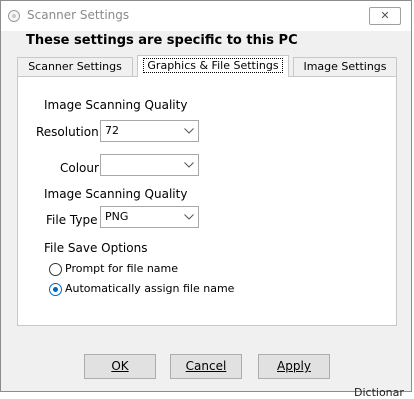  Describe the element at coordinates (112, 130) in the screenshot. I see `resolution-value: 72` at that location.